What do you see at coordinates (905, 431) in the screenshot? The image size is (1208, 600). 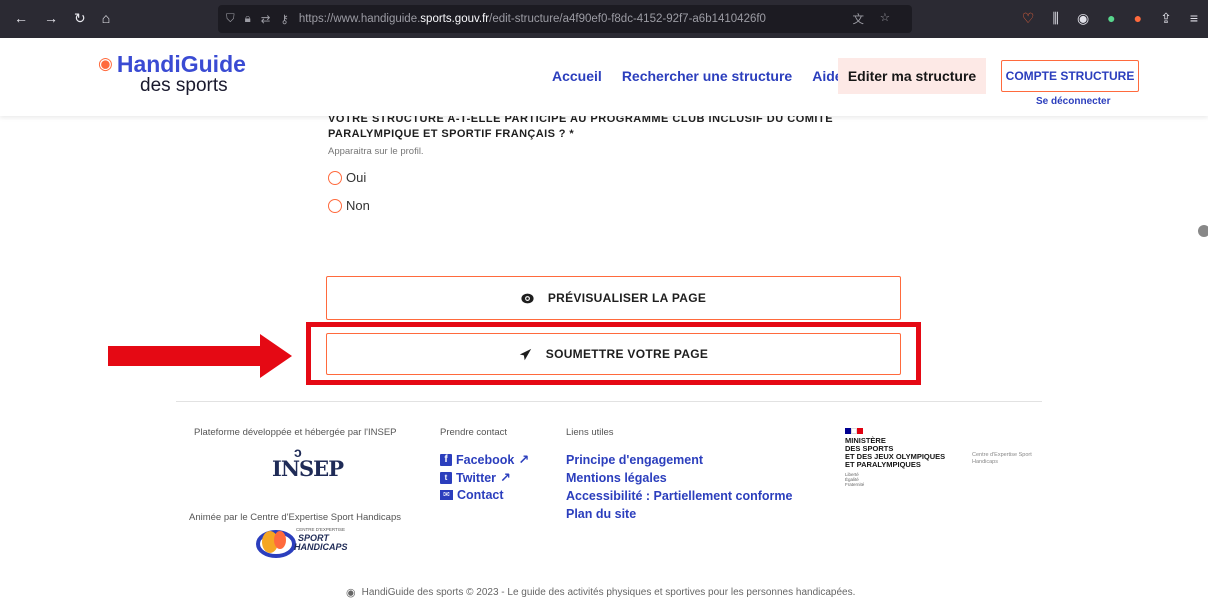 I see `french-flag-icon` at bounding box center [905, 431].